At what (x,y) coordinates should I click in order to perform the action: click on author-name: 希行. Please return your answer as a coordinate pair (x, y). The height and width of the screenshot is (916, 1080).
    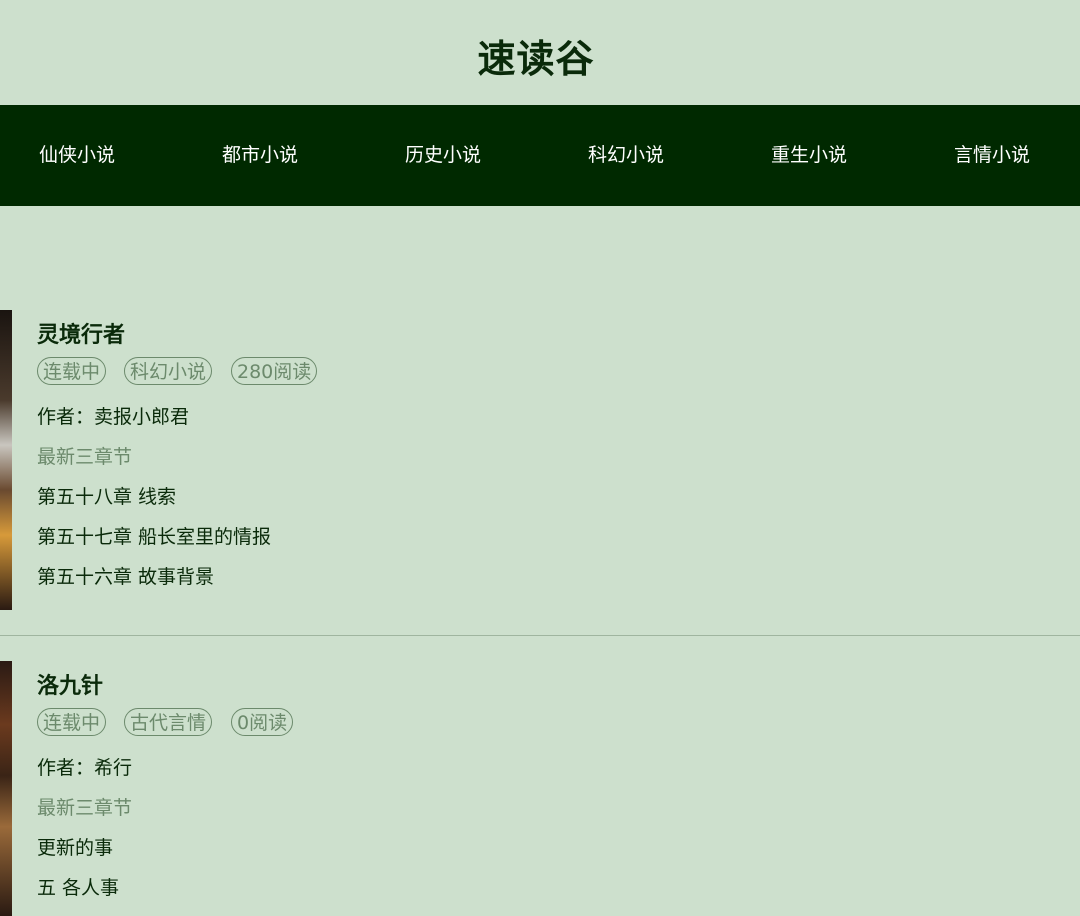
    Looking at the image, I should click on (113, 768).